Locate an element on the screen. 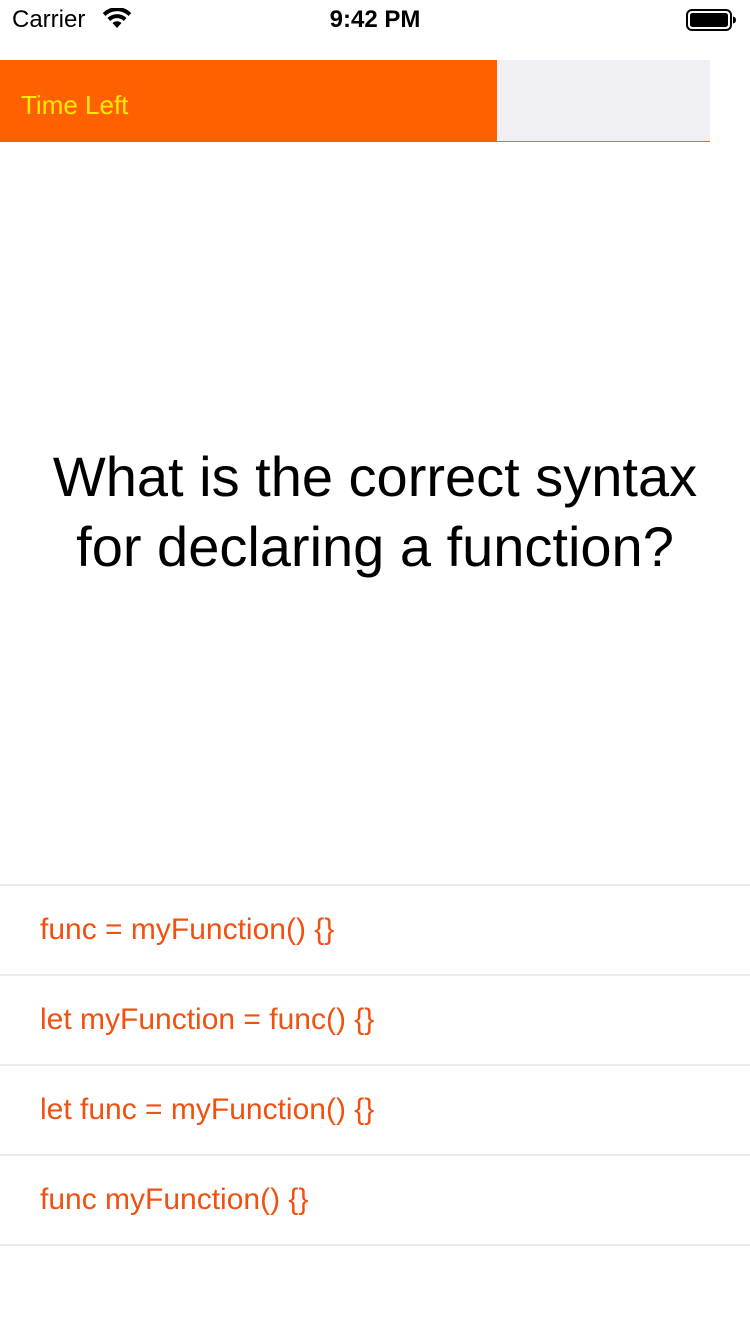 The height and width of the screenshot is (1334, 750). answer-option-3: let func = myFunction() {} is located at coordinates (375, 1111).